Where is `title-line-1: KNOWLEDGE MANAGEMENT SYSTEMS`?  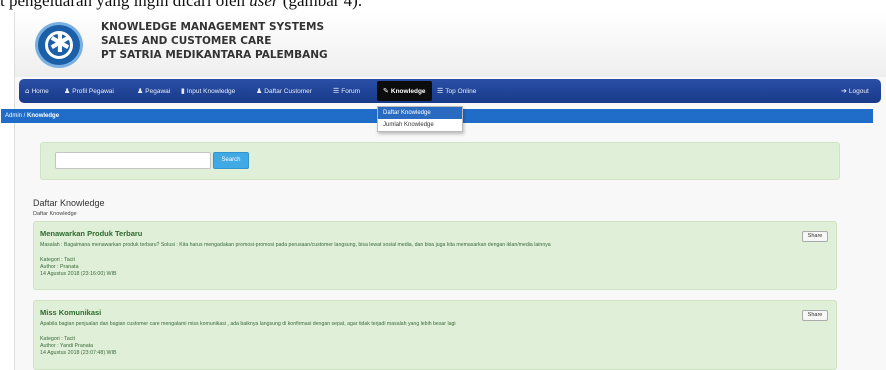 title-line-1: KNOWLEDGE MANAGEMENT SYSTEMS is located at coordinates (213, 27).